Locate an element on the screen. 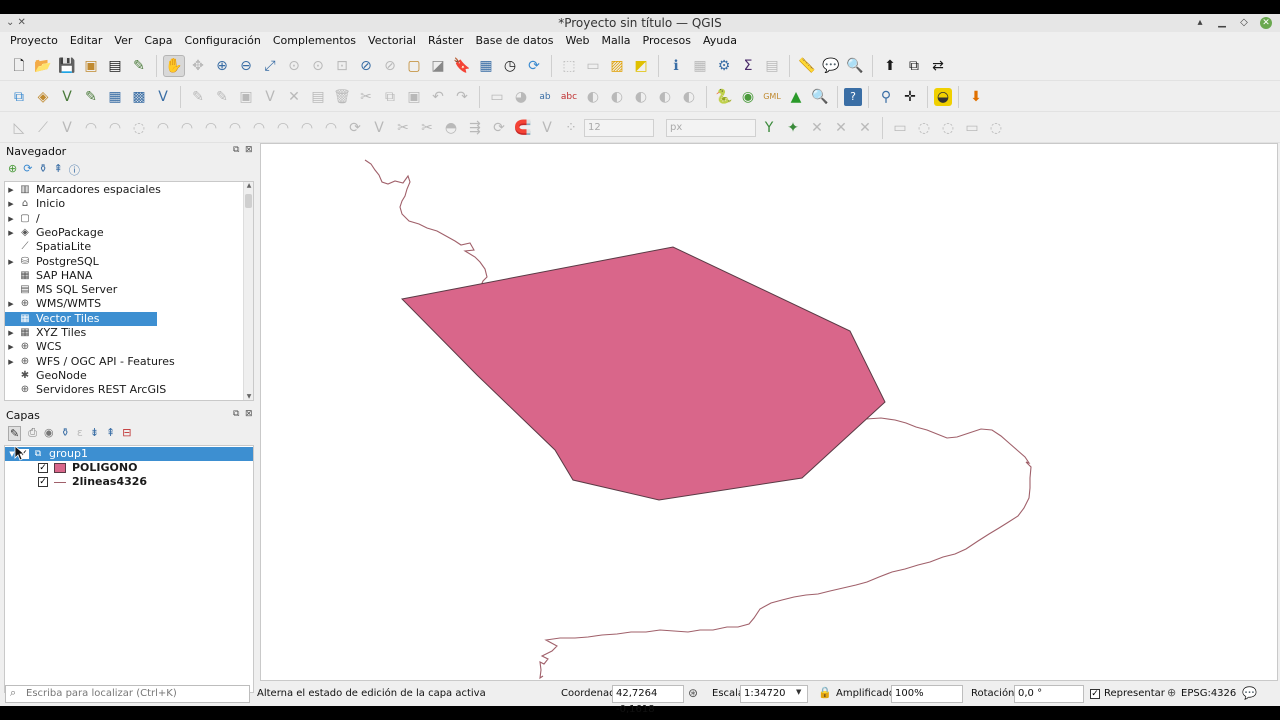 The image size is (1280, 720). move-label-icon: ◐ is located at coordinates (641, 97).